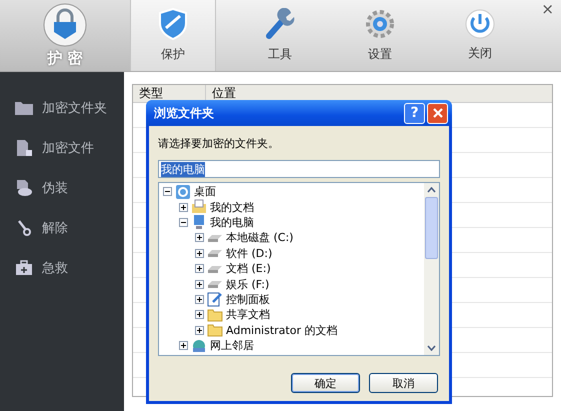 The image size is (561, 411). I want to click on scroll-up-icon, so click(431, 190).